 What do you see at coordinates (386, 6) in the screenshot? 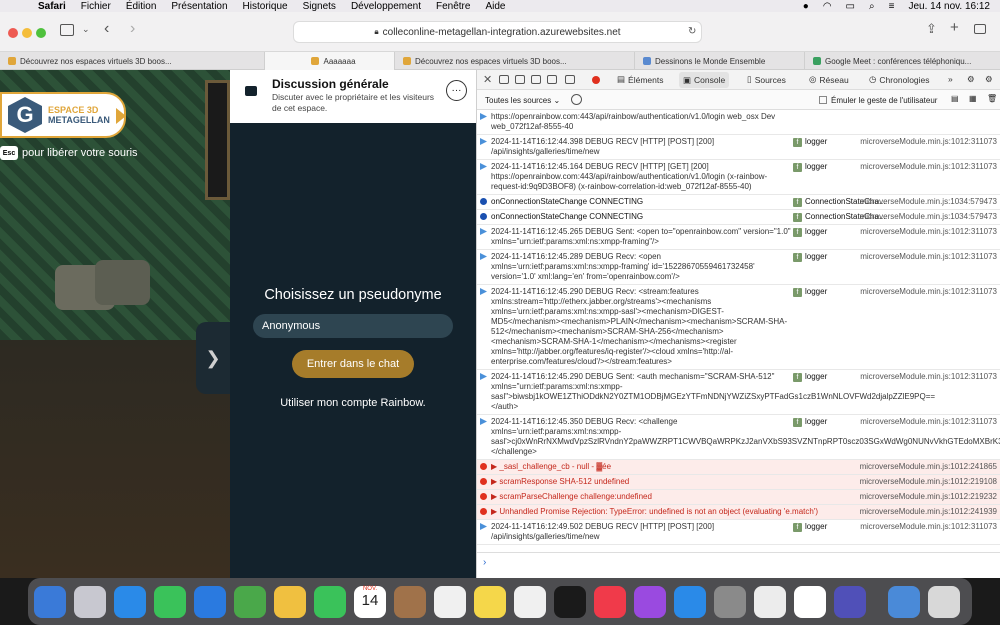
I see `menu-developpement: Développement` at bounding box center [386, 6].